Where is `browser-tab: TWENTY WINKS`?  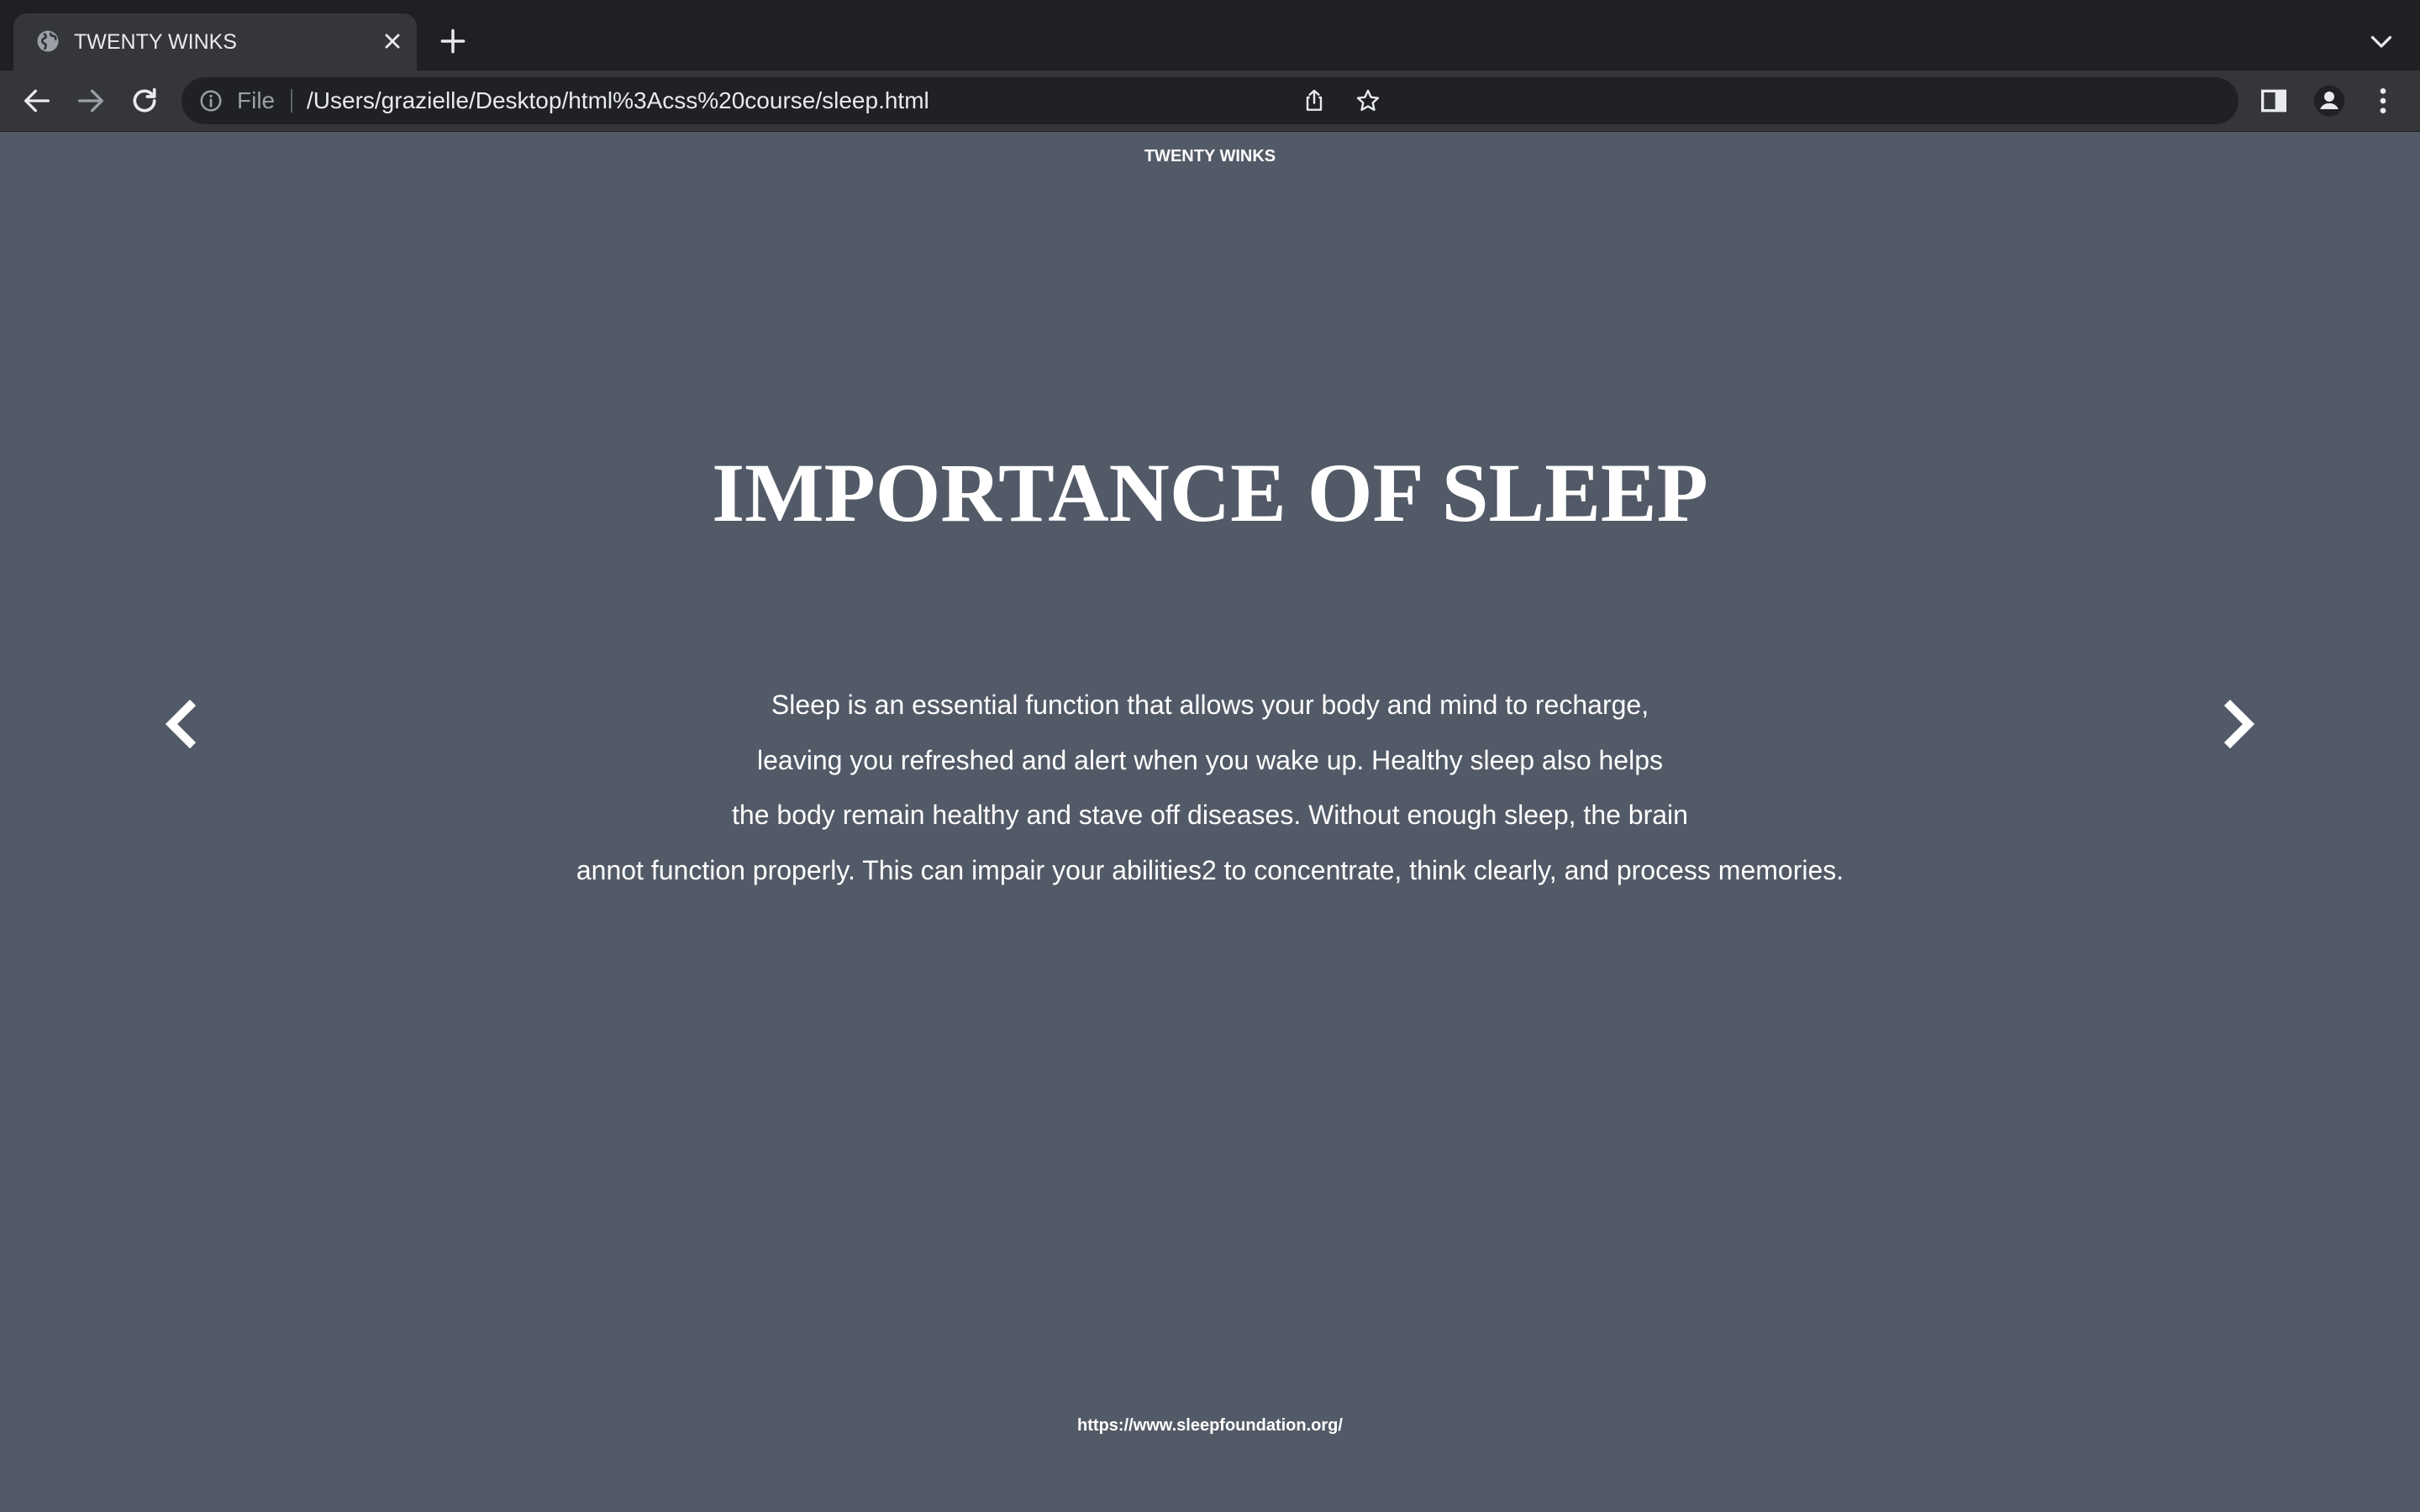
browser-tab: TWENTY WINKS is located at coordinates (215, 42).